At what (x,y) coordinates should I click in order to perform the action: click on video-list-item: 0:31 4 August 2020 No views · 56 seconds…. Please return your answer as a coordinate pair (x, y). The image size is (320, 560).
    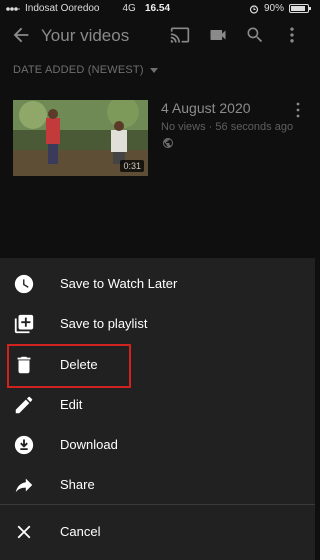
    Looking at the image, I should click on (158, 139).